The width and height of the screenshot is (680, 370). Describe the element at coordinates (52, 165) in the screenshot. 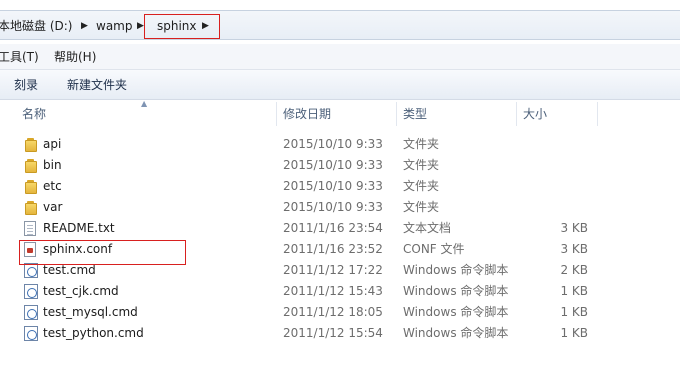

I see `file-name: bin` at that location.